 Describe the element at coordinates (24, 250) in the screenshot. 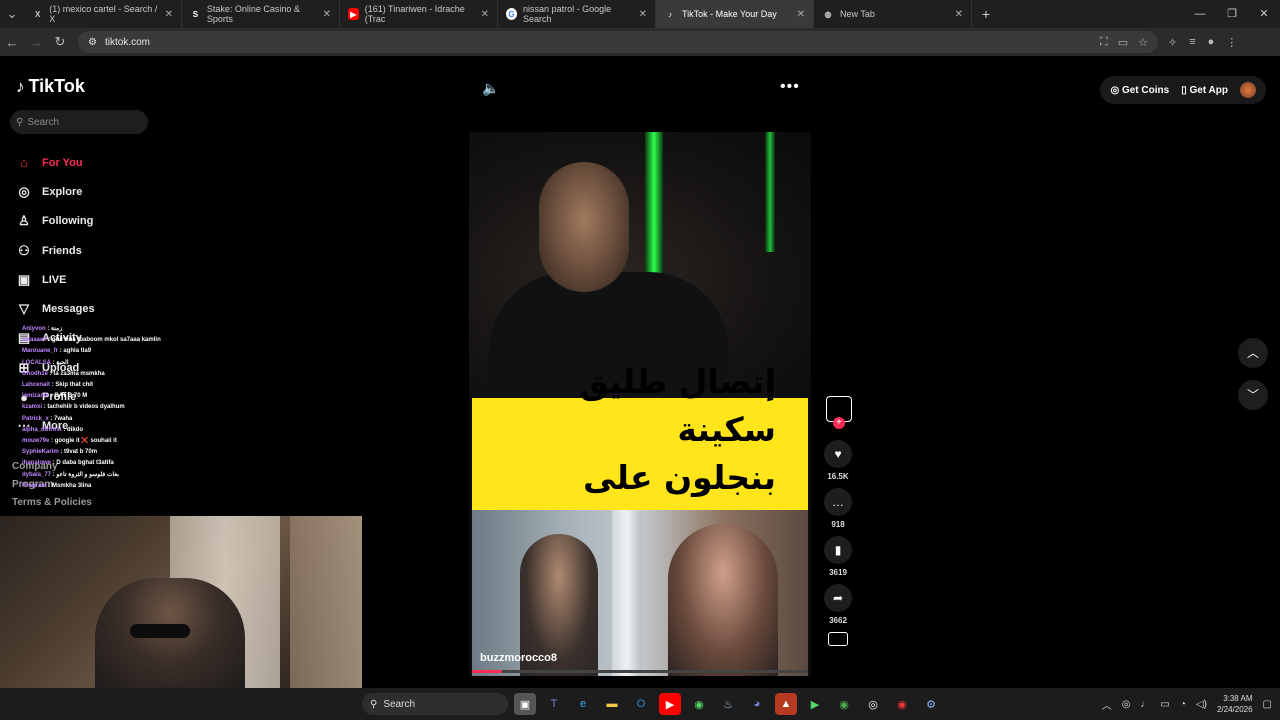

I see `friends-icon: ⚇` at that location.